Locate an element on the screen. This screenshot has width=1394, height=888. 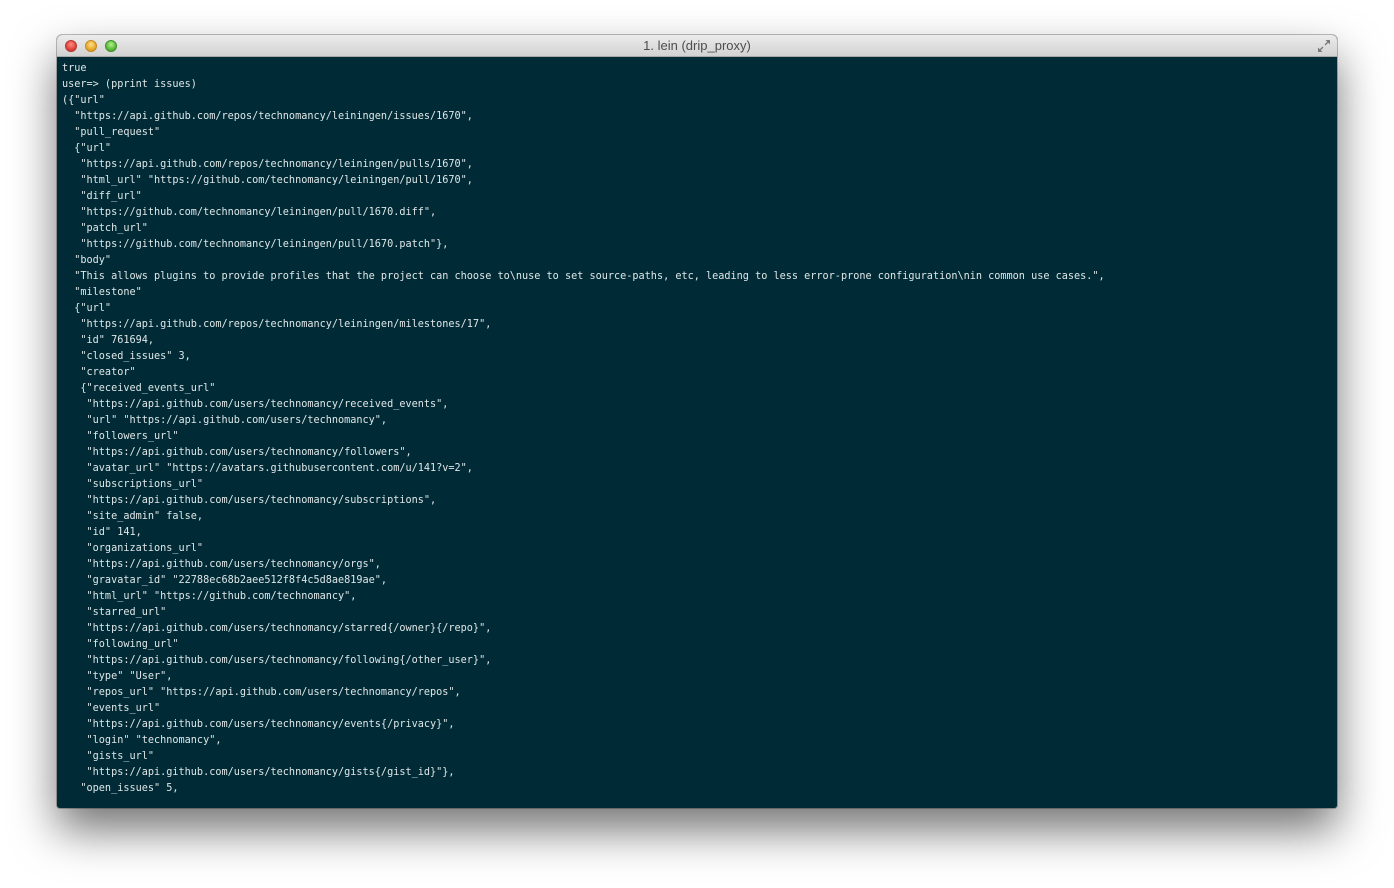
terminal-line: "closed_issues" 3, is located at coordinates (126, 356).